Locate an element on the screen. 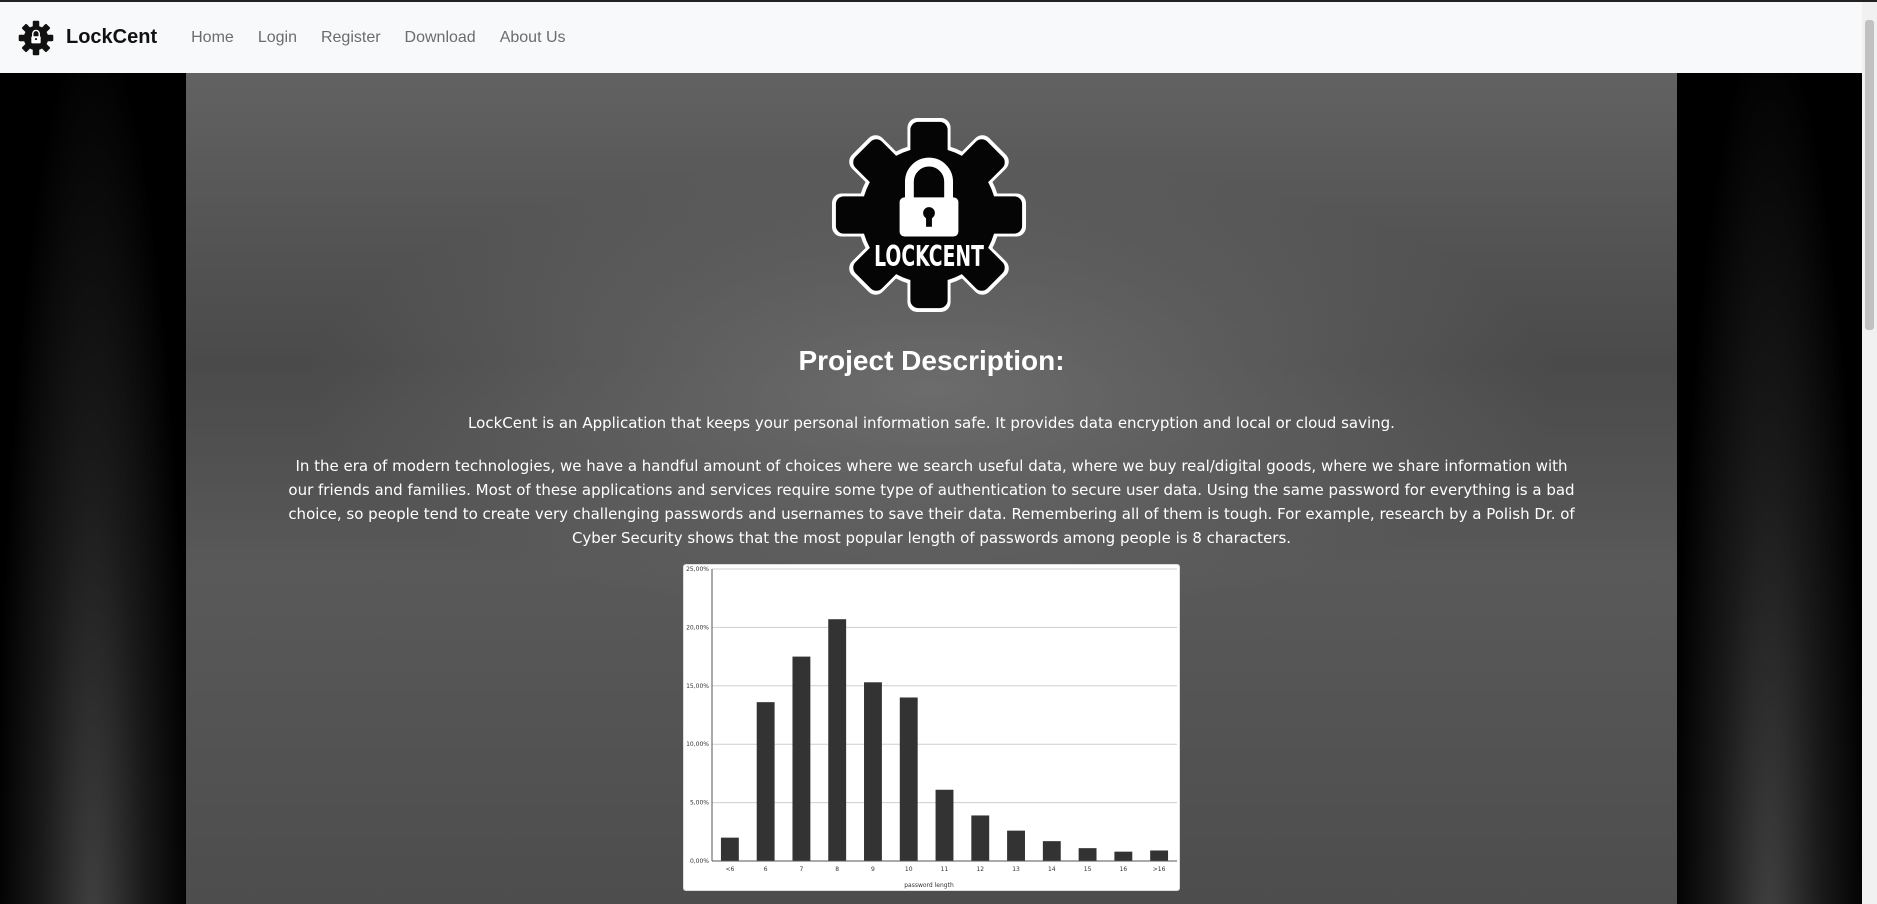 This screenshot has width=1877, height=904. scrollbar-thumb is located at coordinates (1869, 175).